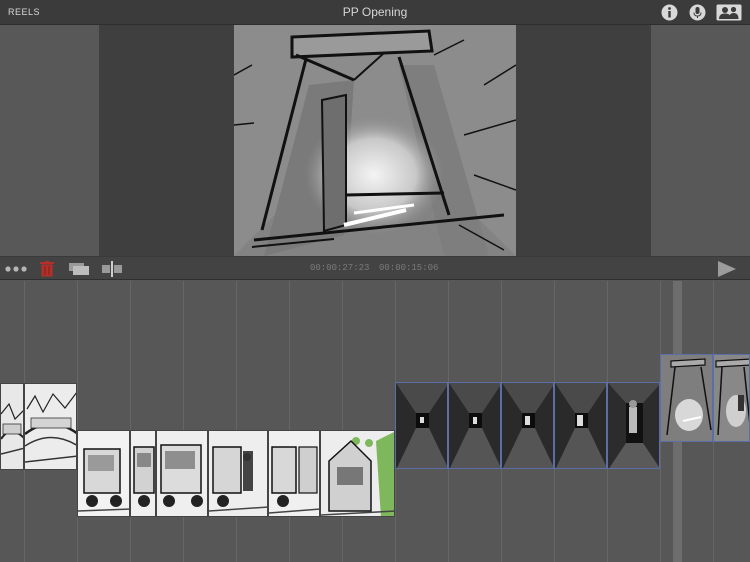  I want to click on more-icon, so click(16, 269).